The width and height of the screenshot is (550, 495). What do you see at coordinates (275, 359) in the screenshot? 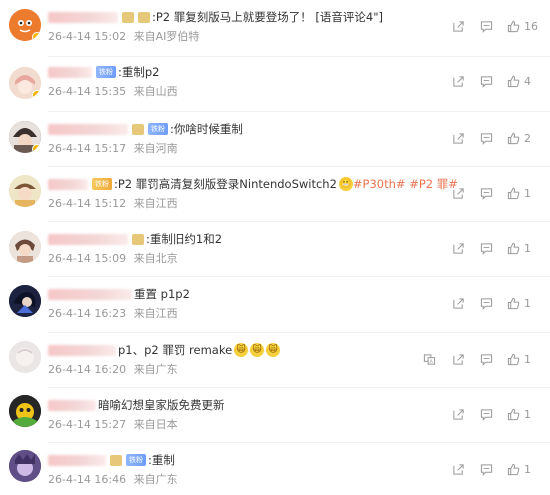
I see `comment-actions: A1` at bounding box center [275, 359].